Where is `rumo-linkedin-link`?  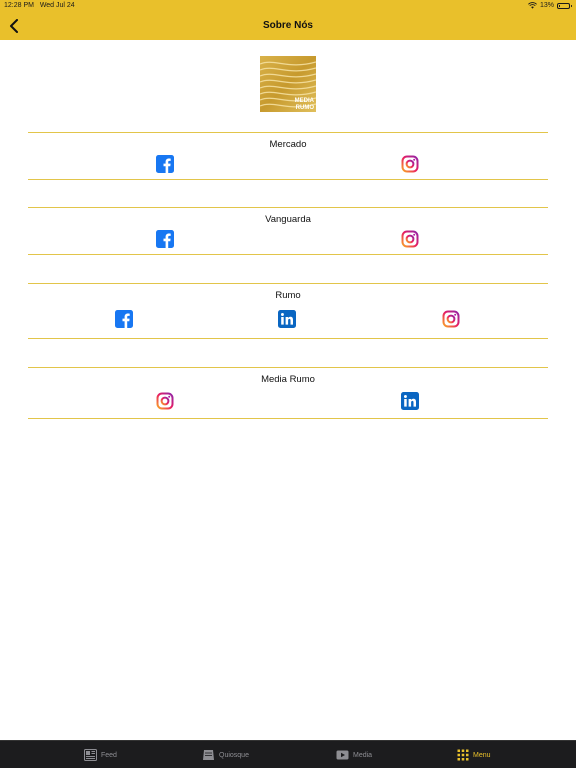
rumo-linkedin-link is located at coordinates (287, 319).